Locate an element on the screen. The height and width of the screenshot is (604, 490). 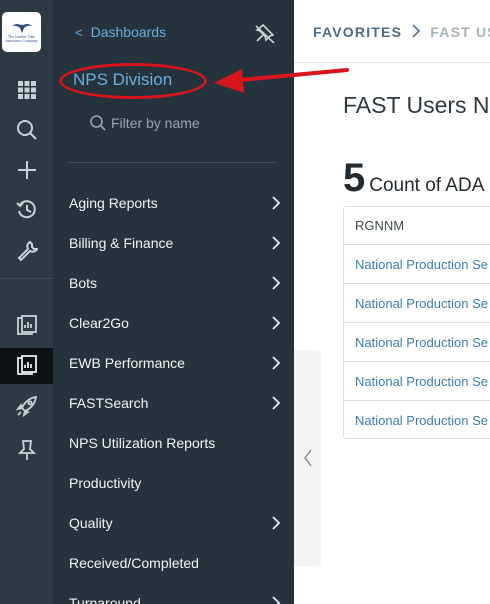
dashboard-list-item: Quality is located at coordinates (175, 523).